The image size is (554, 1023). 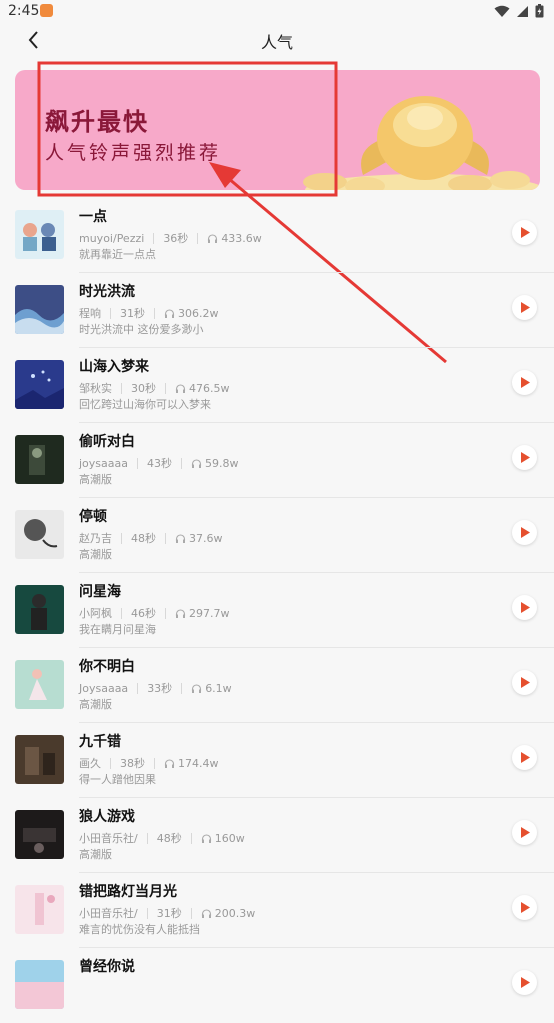 I want to click on song-artist: 邹秋实, so click(x=95, y=388).